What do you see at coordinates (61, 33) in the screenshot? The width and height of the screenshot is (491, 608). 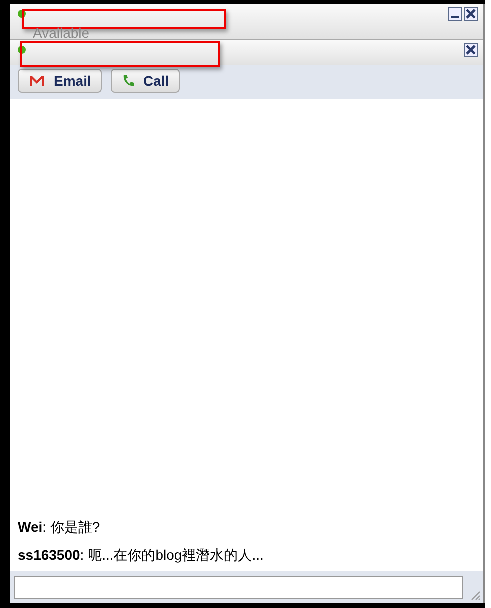 I see `status-text: Available` at bounding box center [61, 33].